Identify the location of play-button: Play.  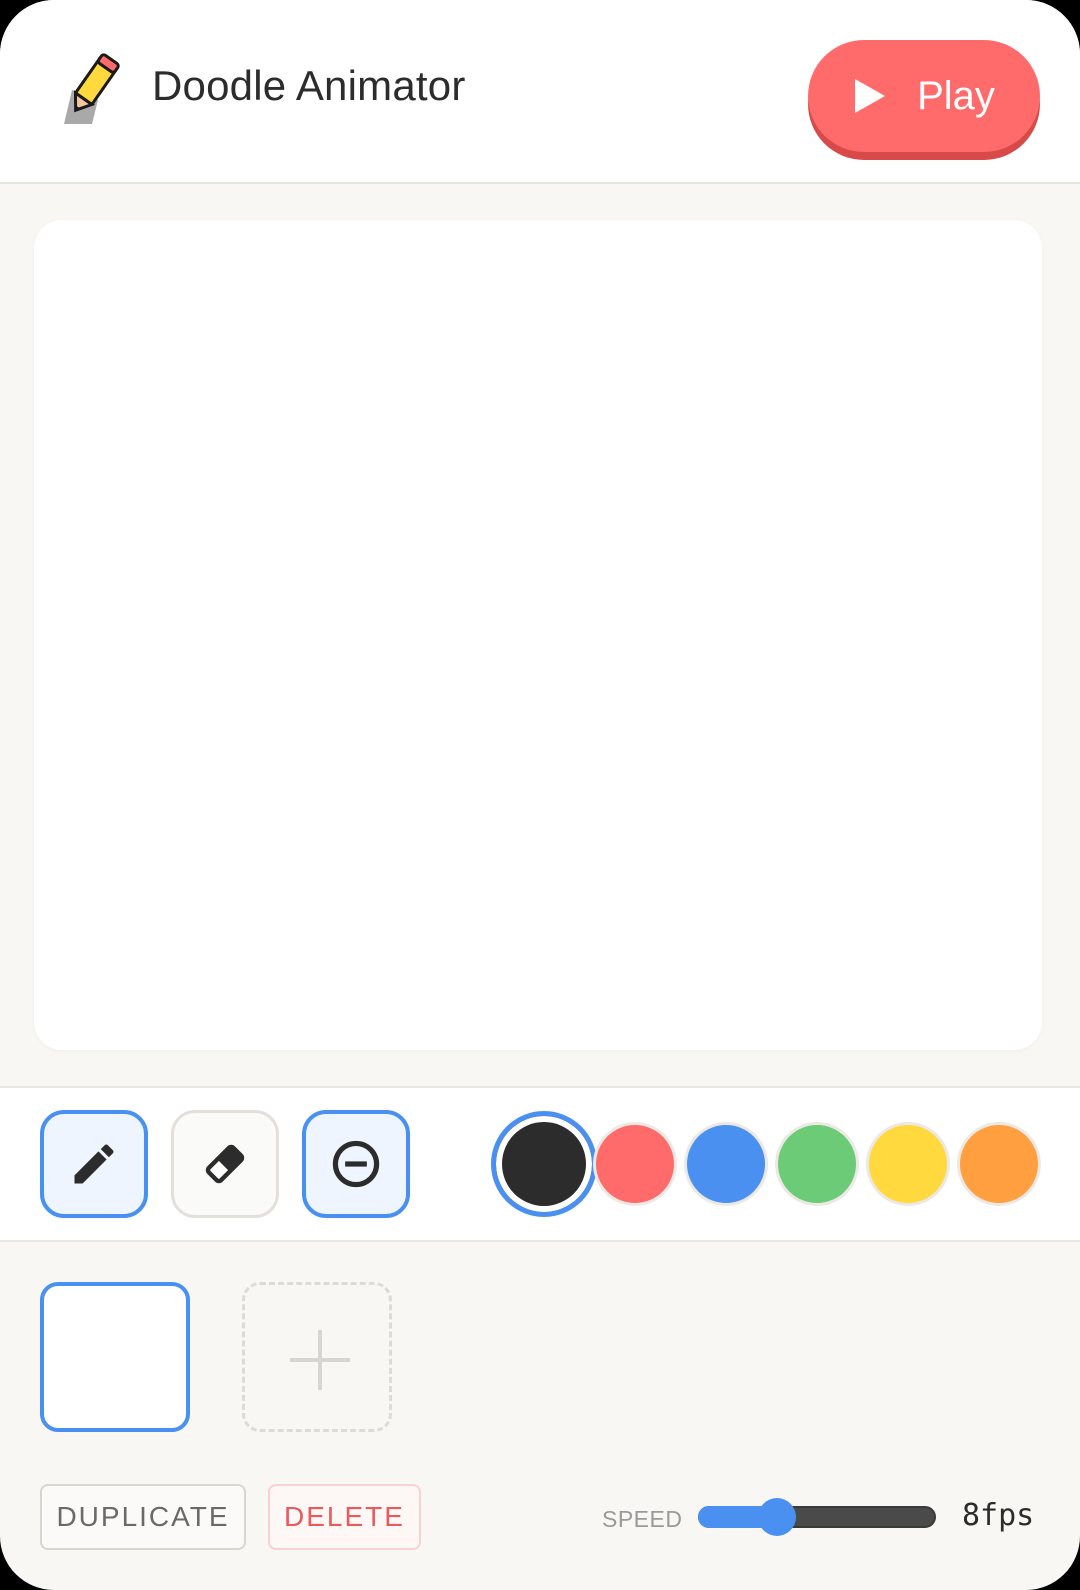
(924, 96).